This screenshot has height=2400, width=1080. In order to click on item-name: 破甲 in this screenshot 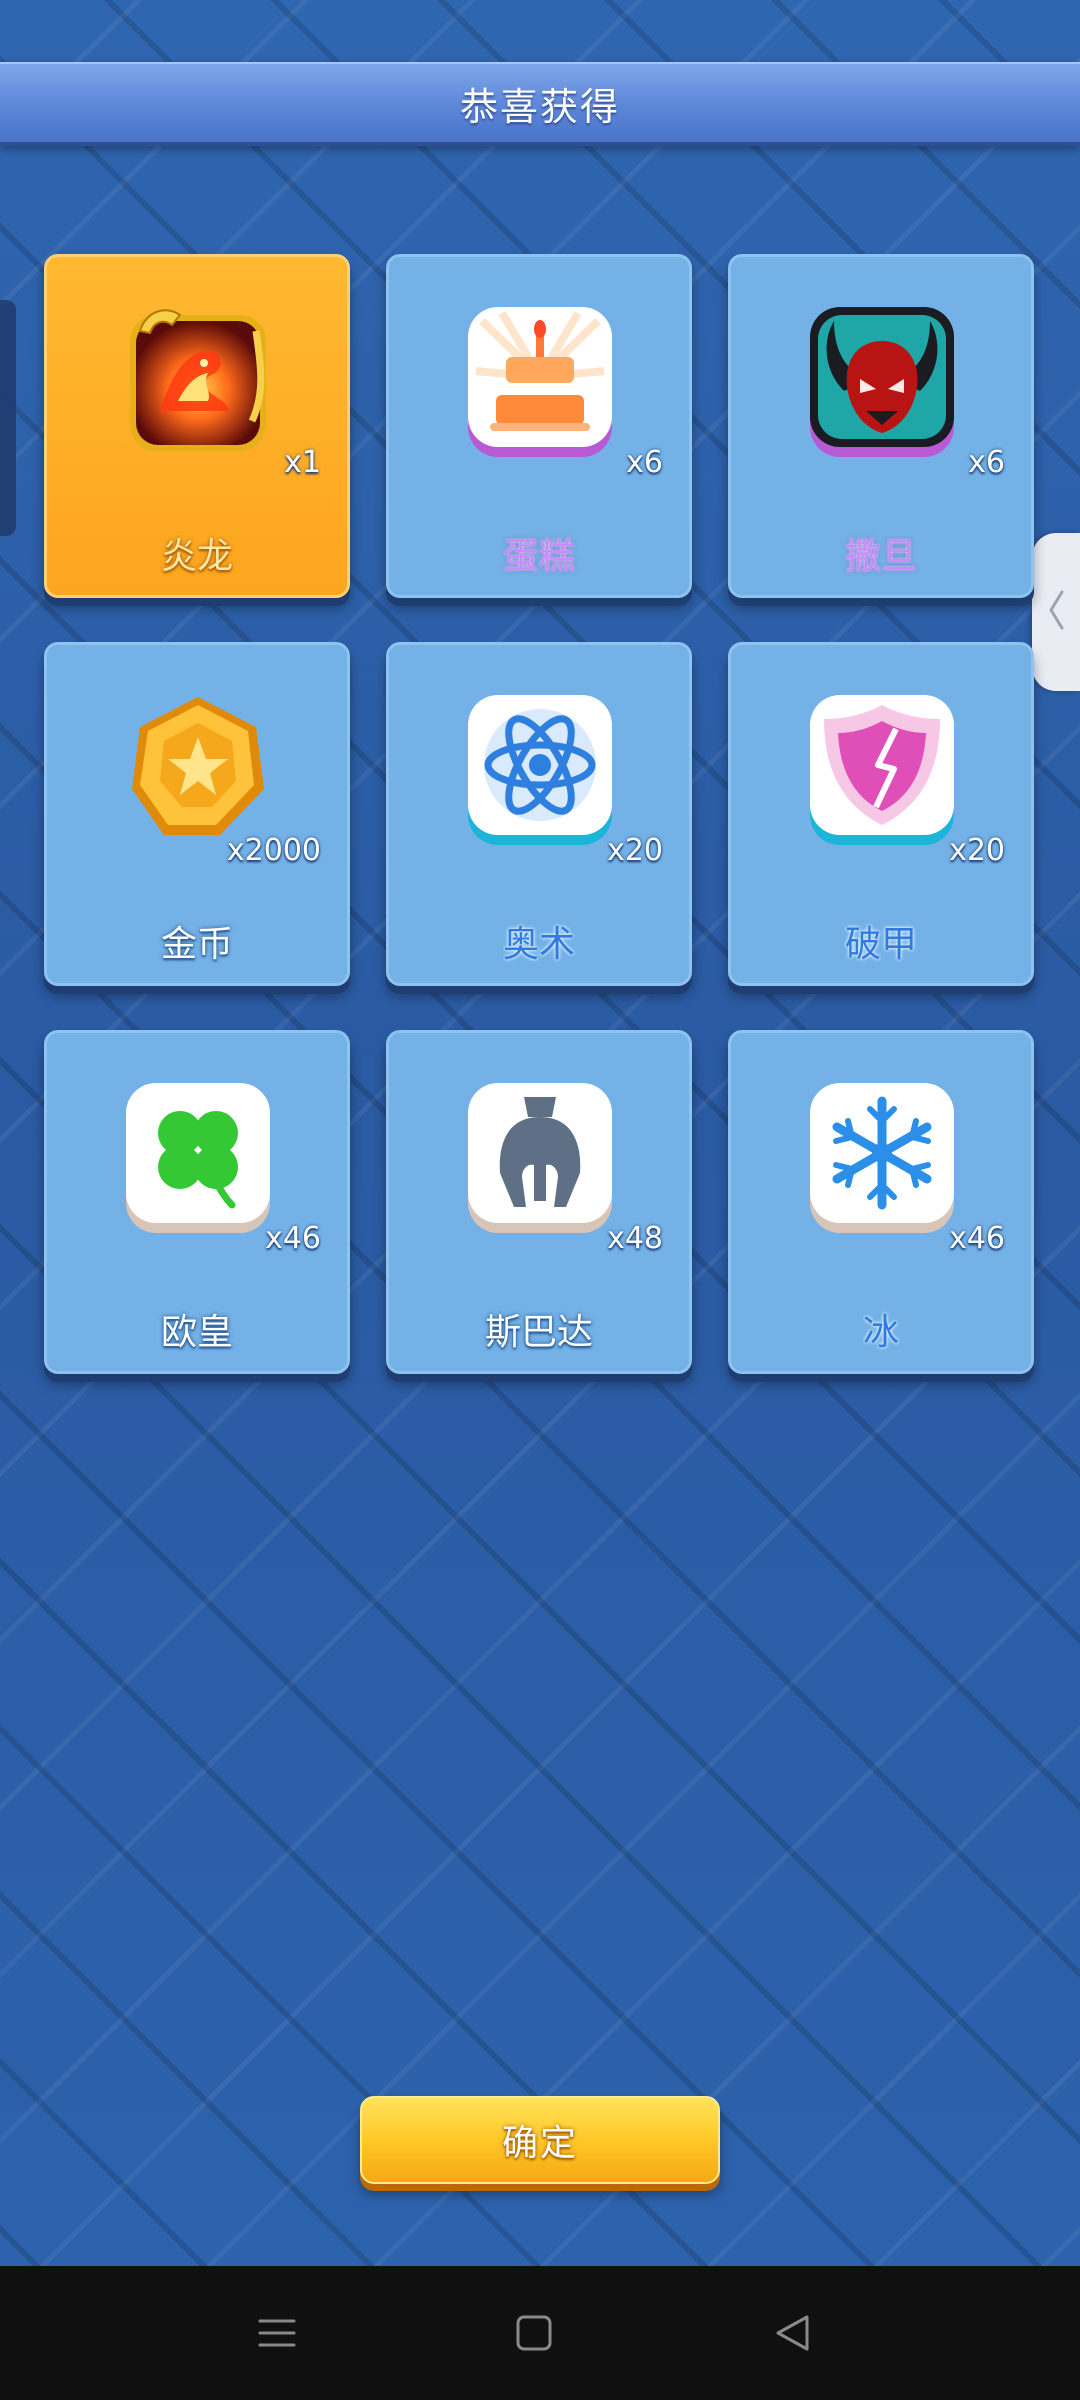, I will do `click(880, 944)`.